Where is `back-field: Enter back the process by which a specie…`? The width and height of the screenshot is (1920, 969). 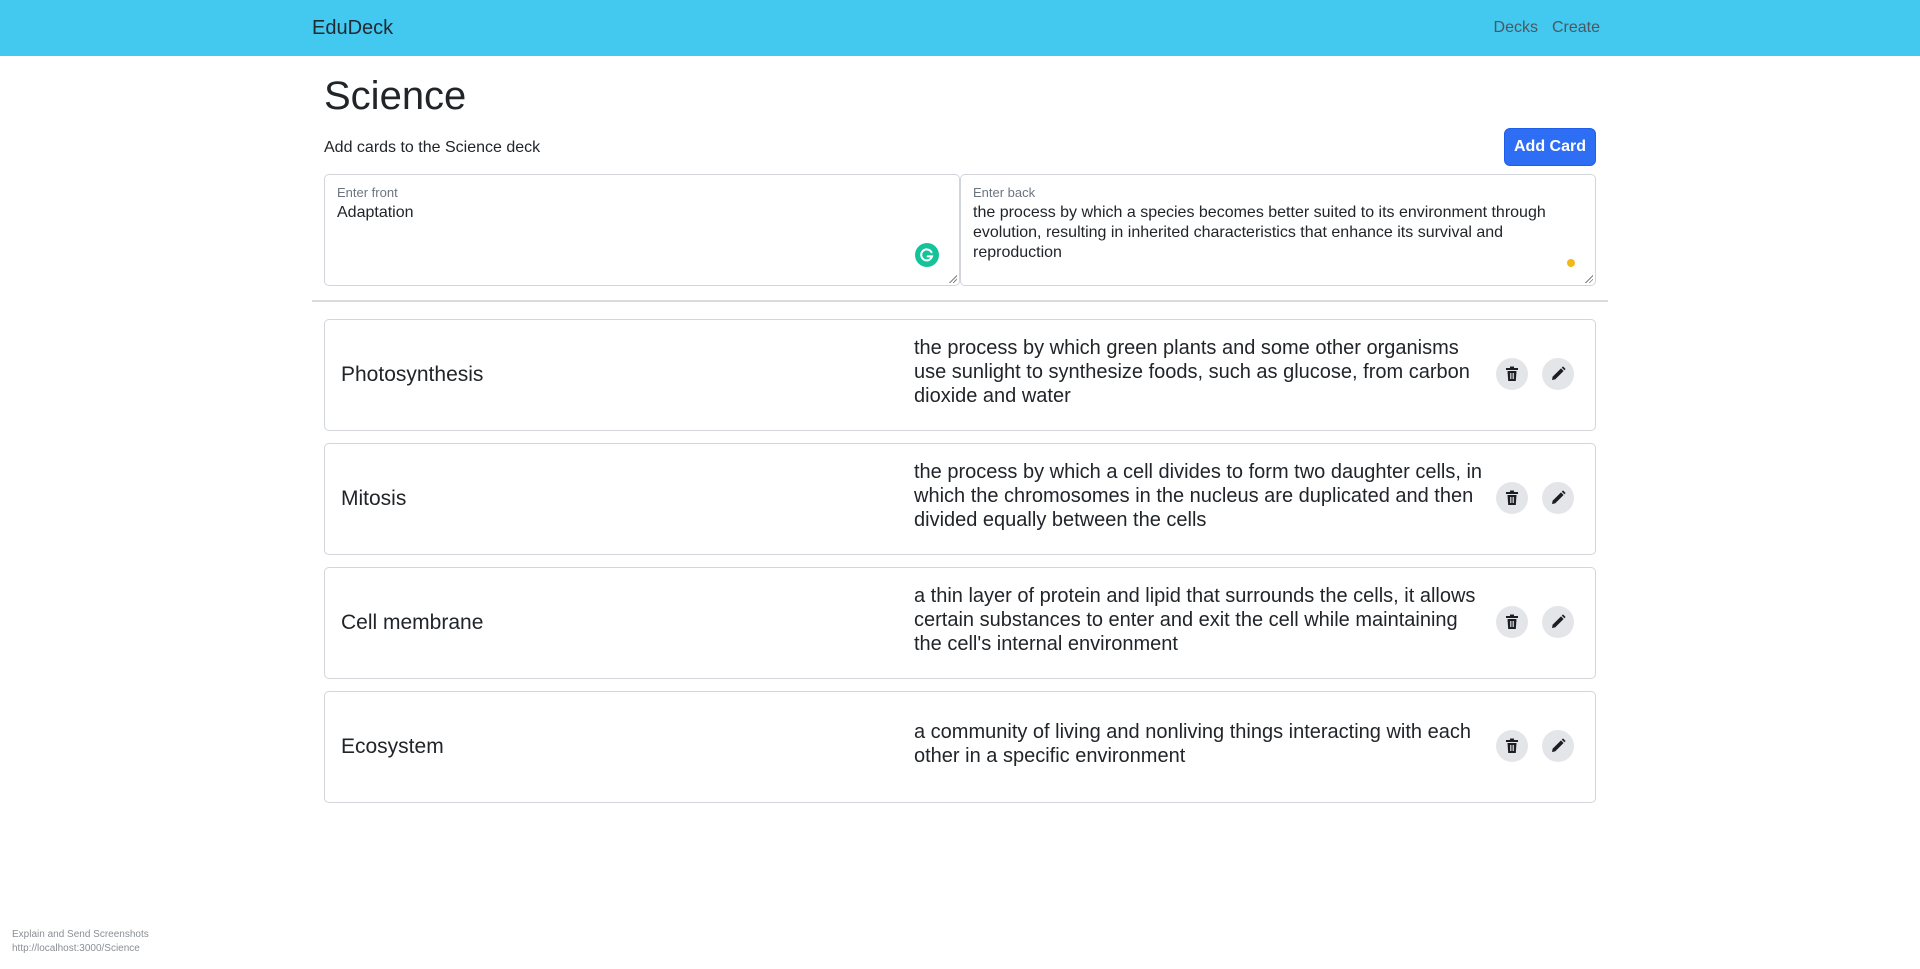
back-field: Enter back the process by which a specie… is located at coordinates (1278, 230).